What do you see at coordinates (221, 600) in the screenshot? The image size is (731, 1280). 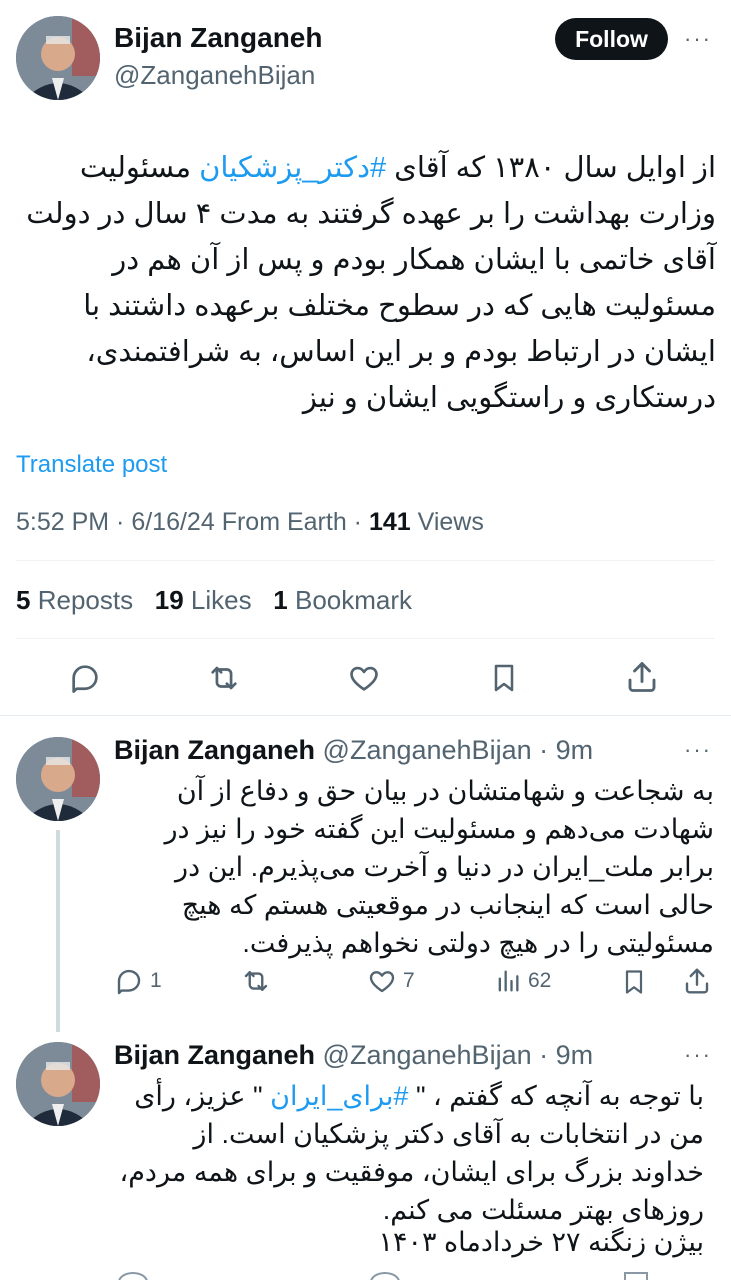 I see `likes-label: Likes` at bounding box center [221, 600].